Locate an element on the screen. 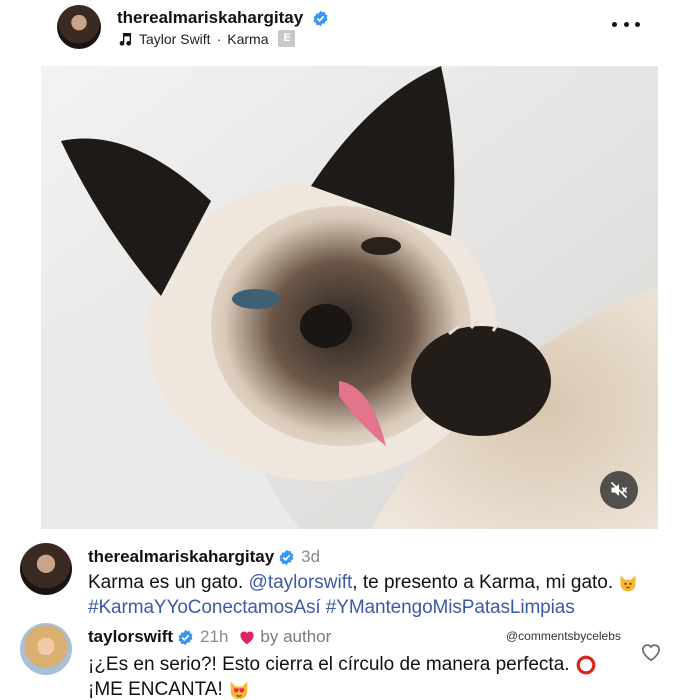 The height and width of the screenshot is (700, 700). post-author-avatar is located at coordinates (79, 27).